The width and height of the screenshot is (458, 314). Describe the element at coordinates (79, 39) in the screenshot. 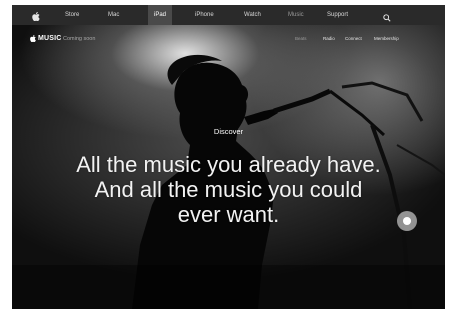

I see `coming-soon-label: Coming soon` at that location.